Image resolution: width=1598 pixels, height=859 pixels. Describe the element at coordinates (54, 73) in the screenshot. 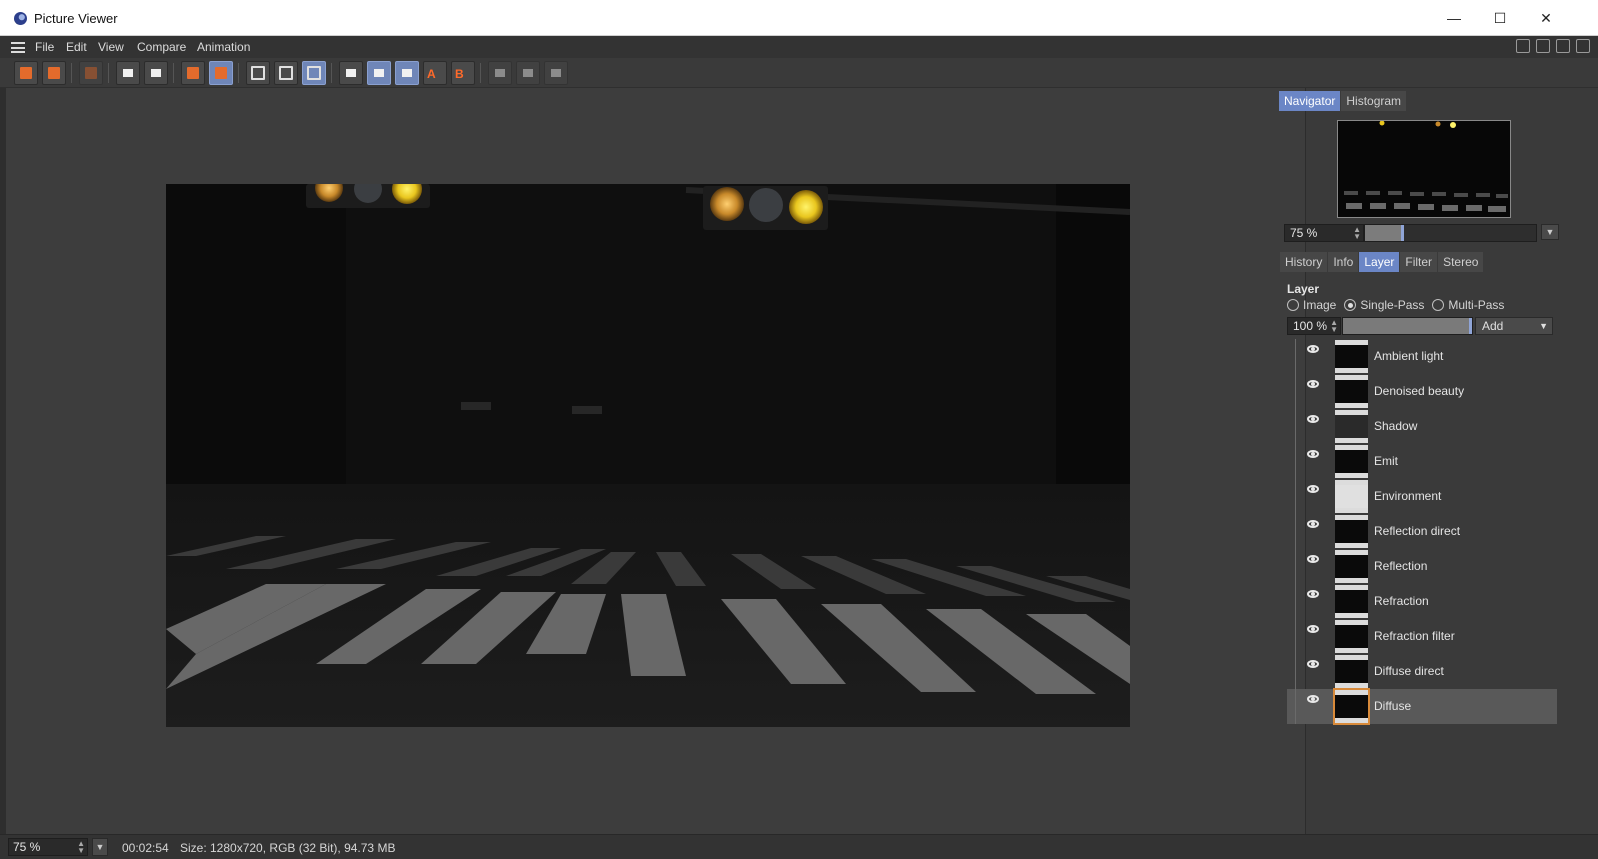

I see `save-file-button` at that location.